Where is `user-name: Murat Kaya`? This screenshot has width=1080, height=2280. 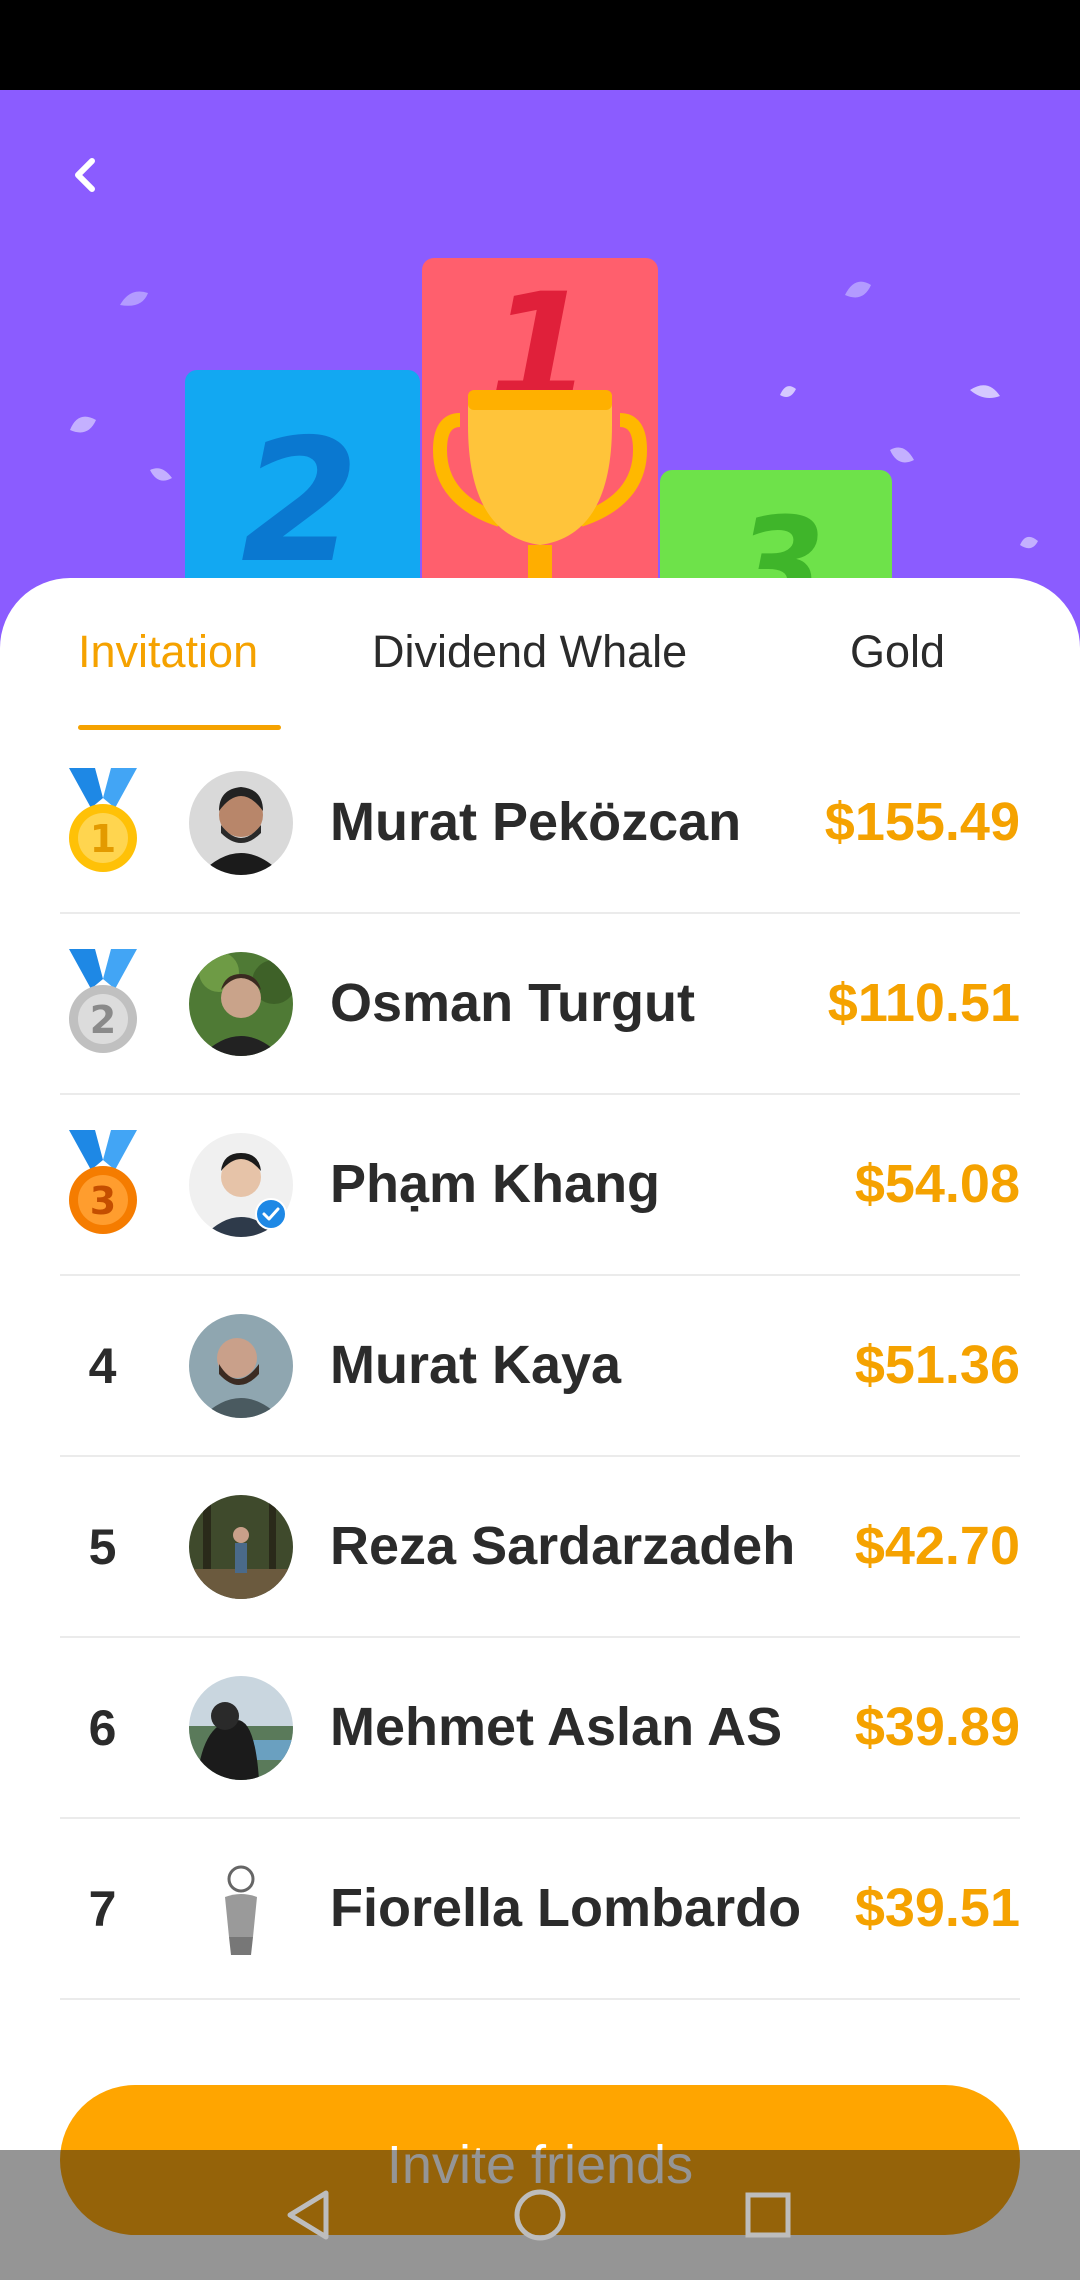 user-name: Murat Kaya is located at coordinates (476, 1365).